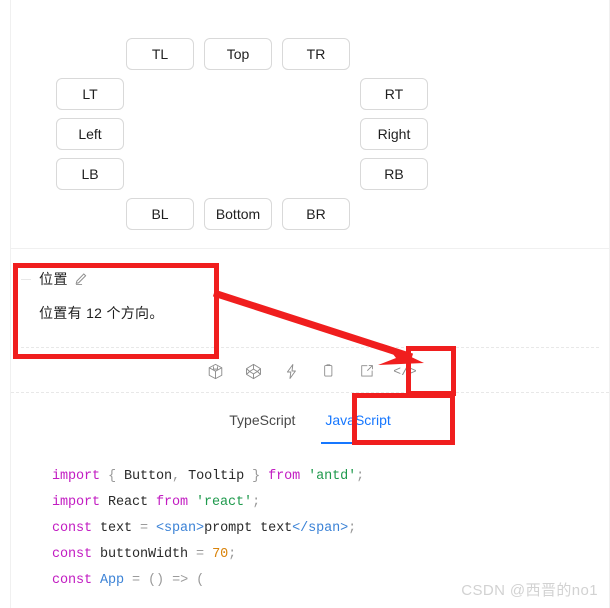 Image resolution: width=610 pixels, height=608 pixels. Describe the element at coordinates (253, 371) in the screenshot. I see `codepen-icon` at that location.